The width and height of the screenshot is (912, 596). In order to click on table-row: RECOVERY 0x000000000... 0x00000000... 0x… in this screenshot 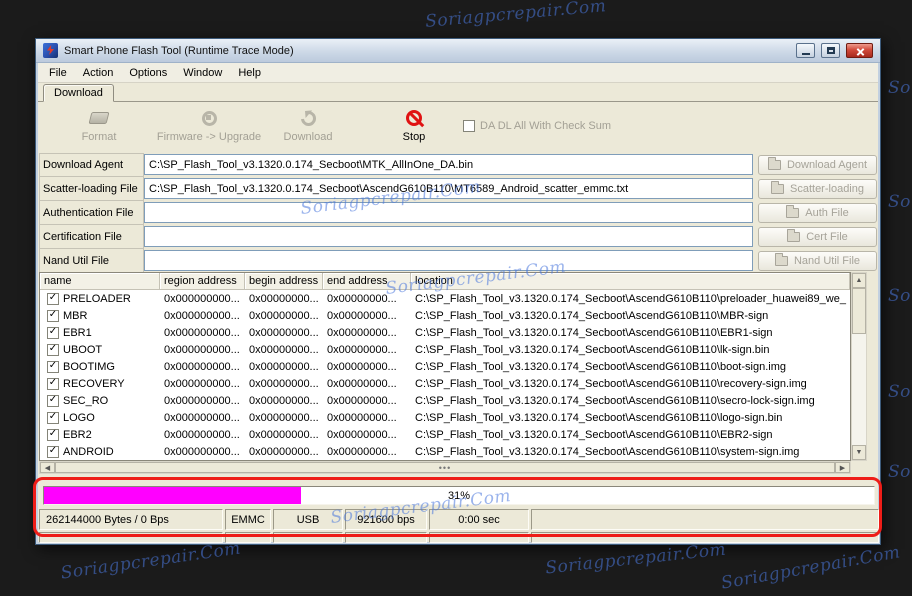, I will do `click(445, 383)`.